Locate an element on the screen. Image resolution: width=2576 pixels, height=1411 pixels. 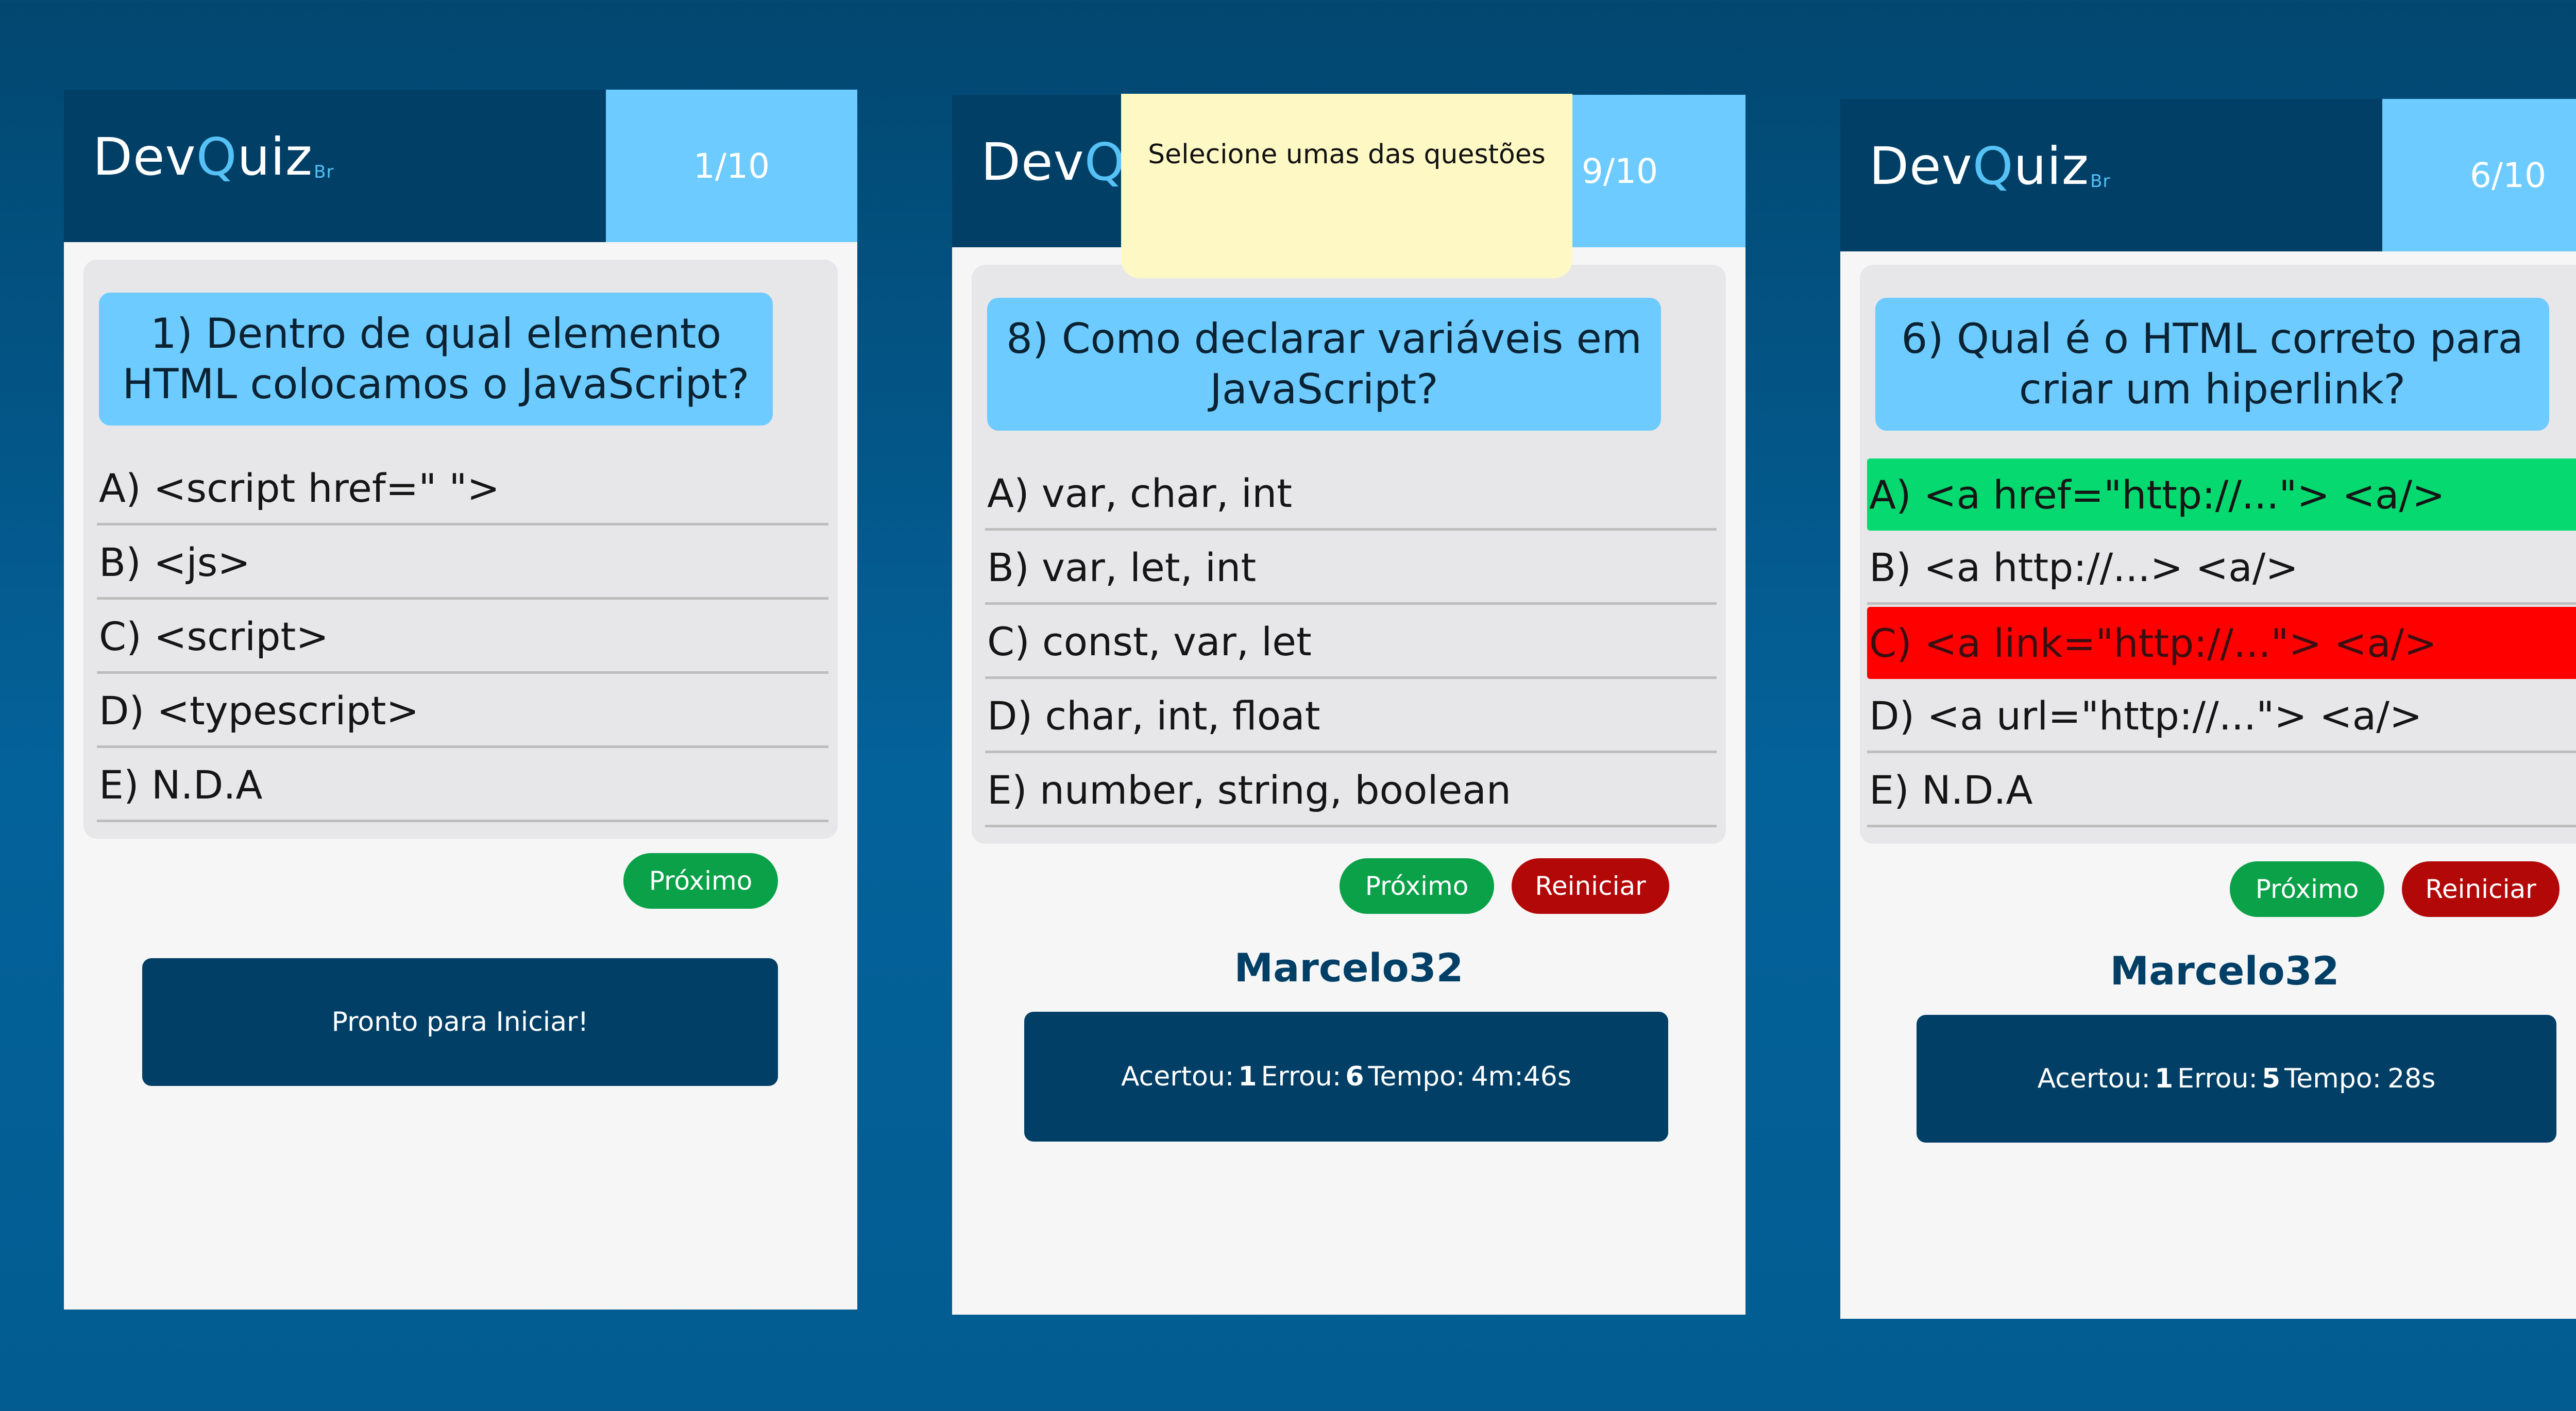
misses-value: 6 is located at coordinates (1354, 1076).